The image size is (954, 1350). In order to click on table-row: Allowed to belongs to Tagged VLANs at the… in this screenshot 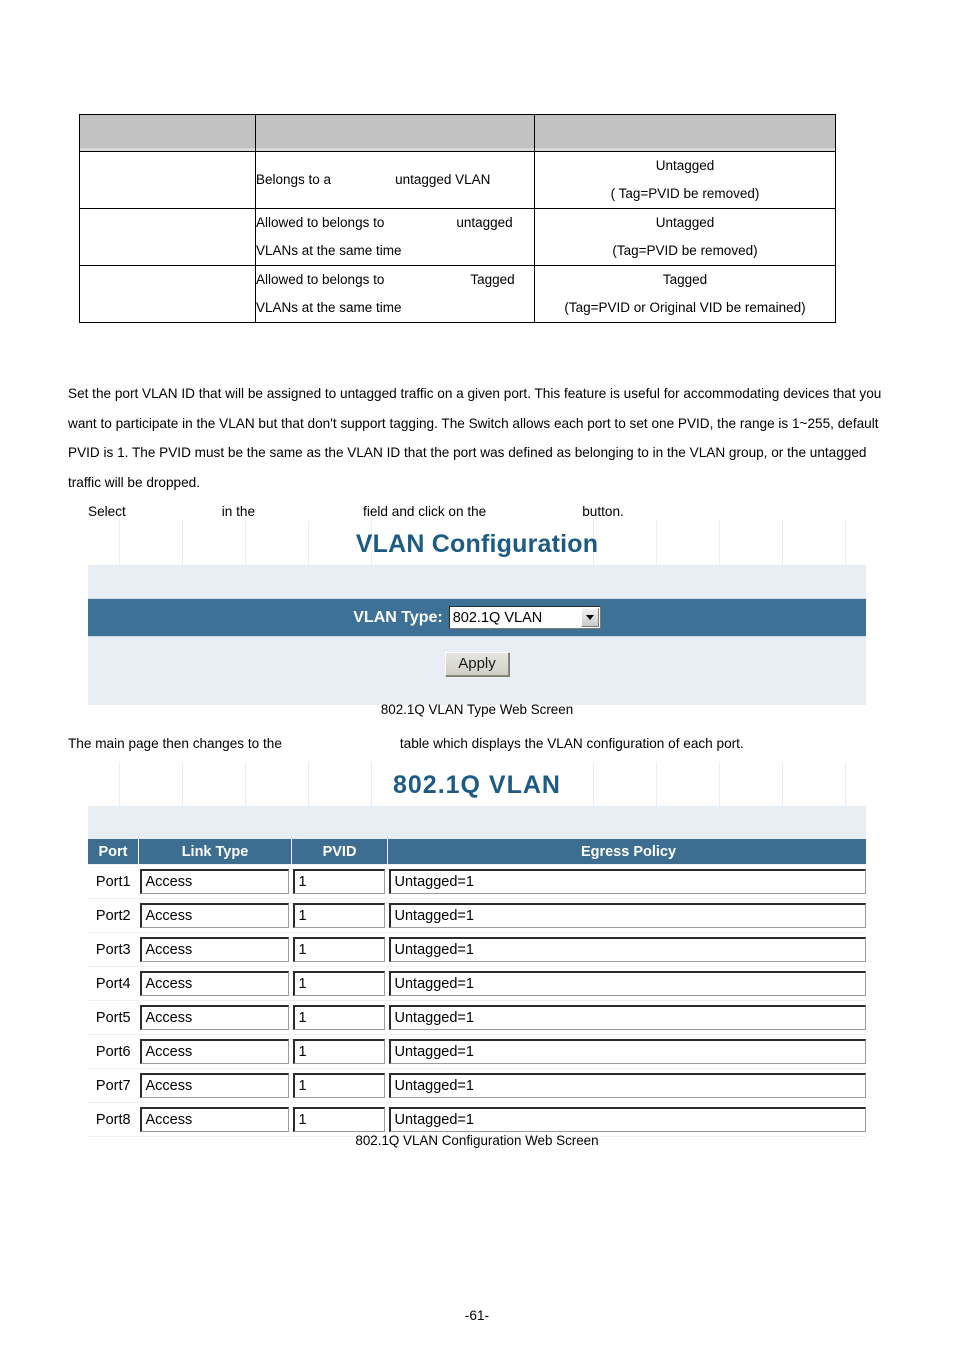, I will do `click(457, 294)`.